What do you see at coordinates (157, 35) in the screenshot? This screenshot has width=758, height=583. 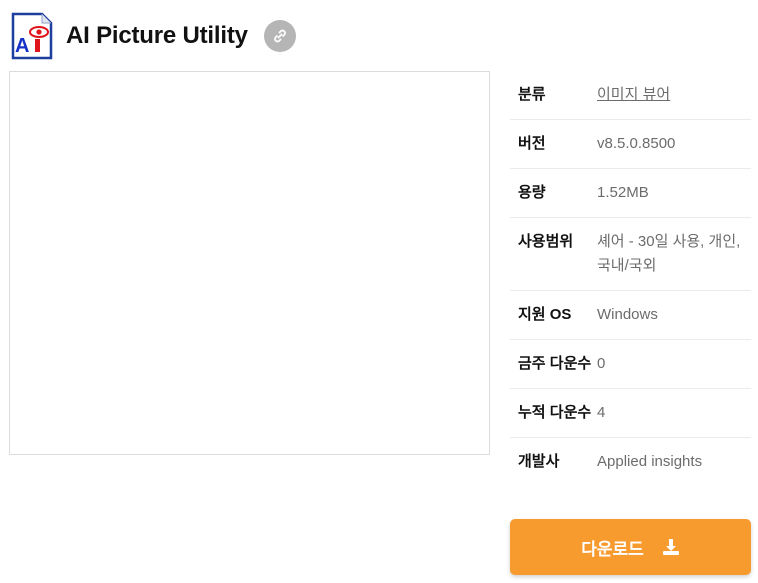 I see `app-title: AI Picture Utility` at bounding box center [157, 35].